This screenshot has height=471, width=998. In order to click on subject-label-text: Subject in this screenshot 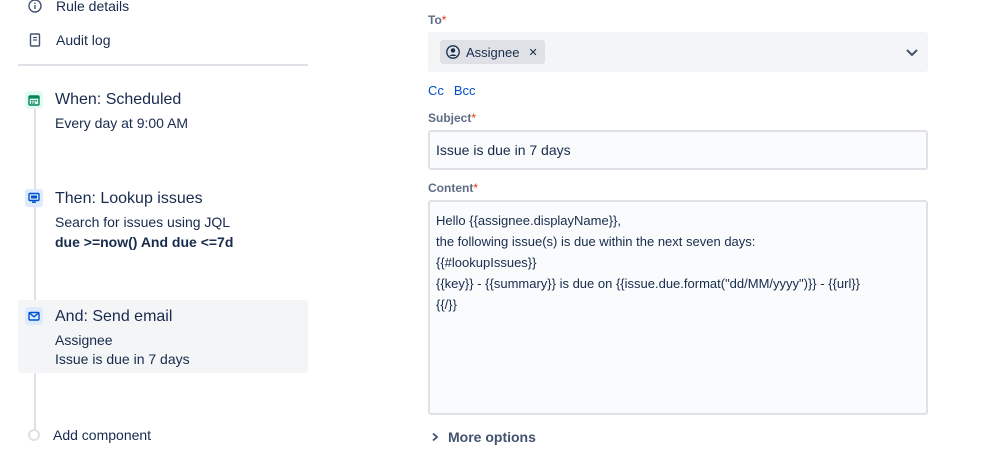, I will do `click(450, 118)`.